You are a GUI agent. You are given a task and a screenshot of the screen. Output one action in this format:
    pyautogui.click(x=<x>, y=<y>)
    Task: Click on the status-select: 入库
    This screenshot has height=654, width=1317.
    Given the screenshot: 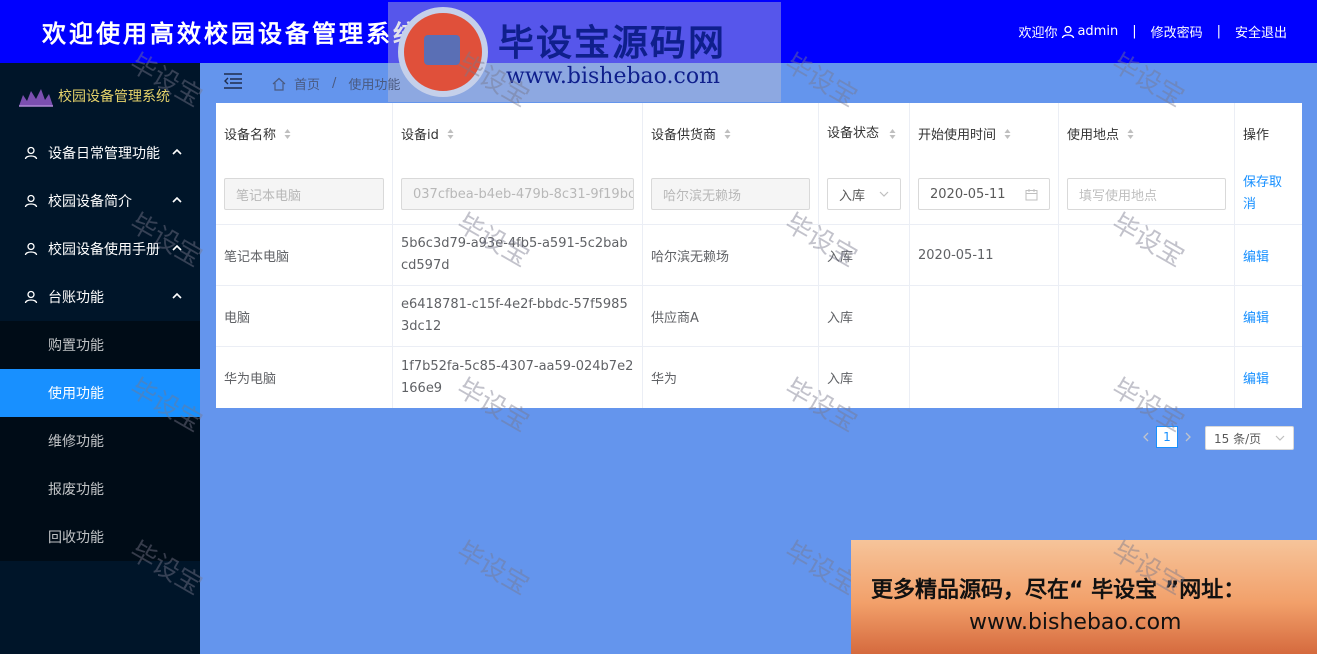 What is the action you would take?
    pyautogui.click(x=864, y=194)
    